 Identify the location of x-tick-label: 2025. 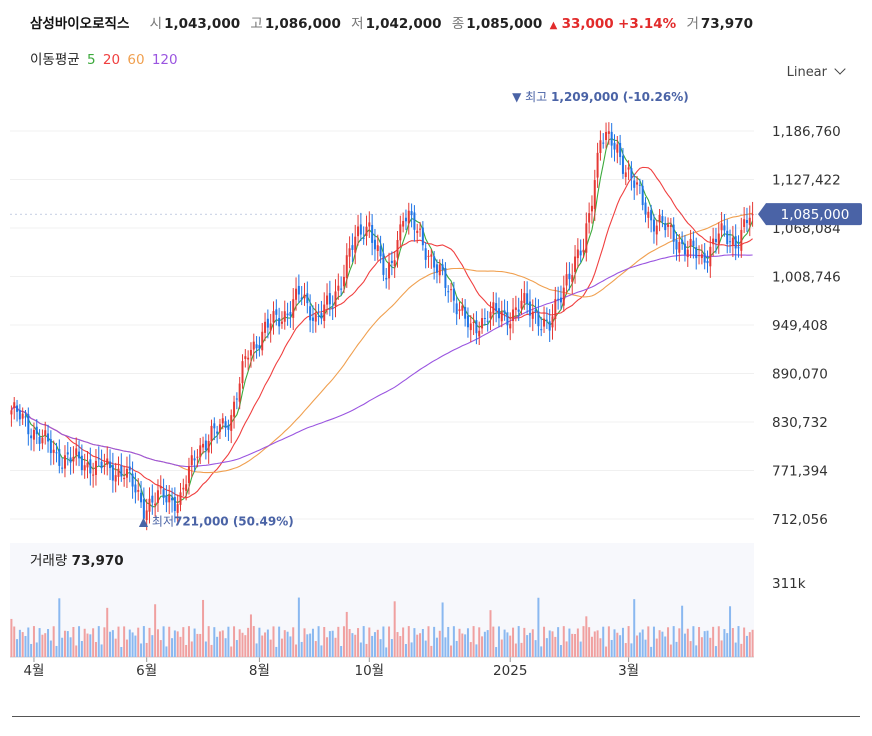
(510, 671).